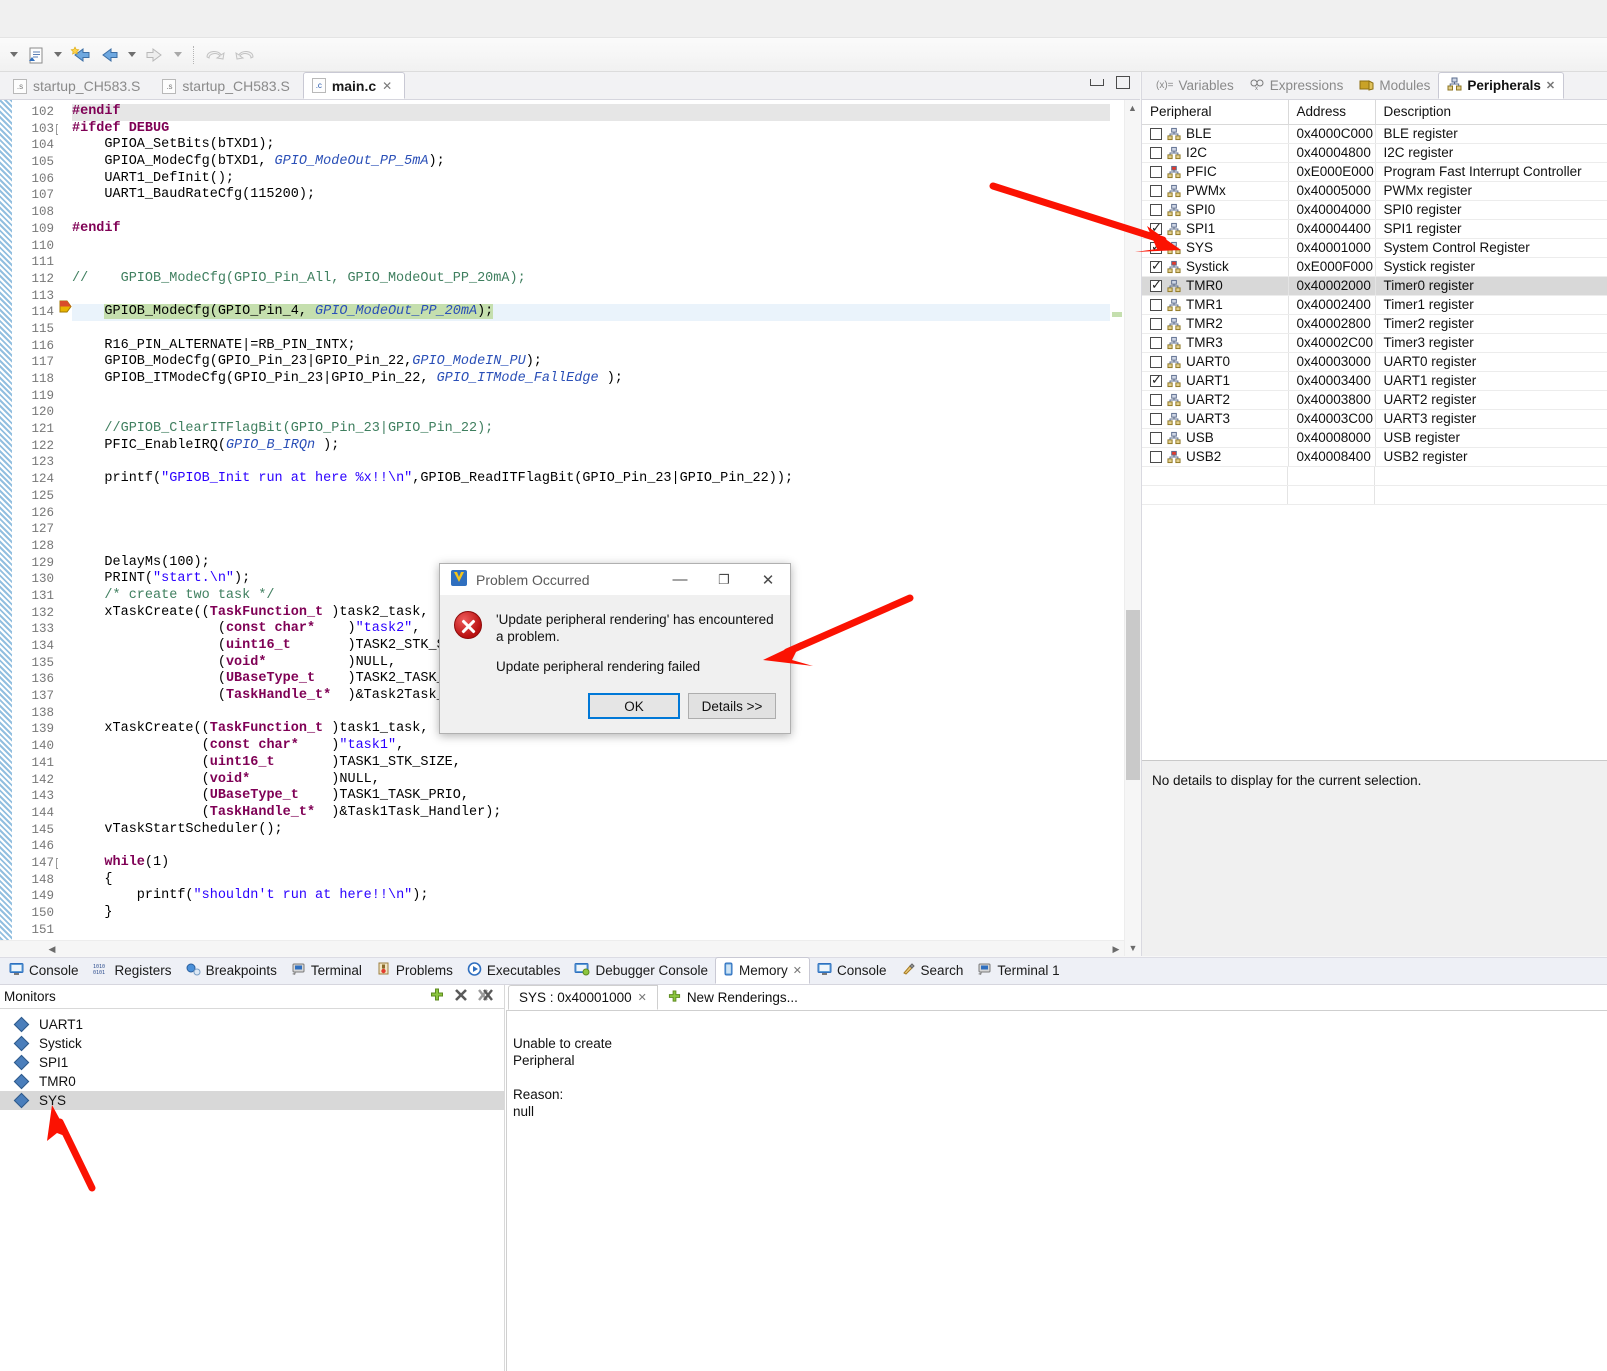 The width and height of the screenshot is (1607, 1371). Describe the element at coordinates (1215, 438) in the screenshot. I see `peripheral-name-cell: USB` at that location.